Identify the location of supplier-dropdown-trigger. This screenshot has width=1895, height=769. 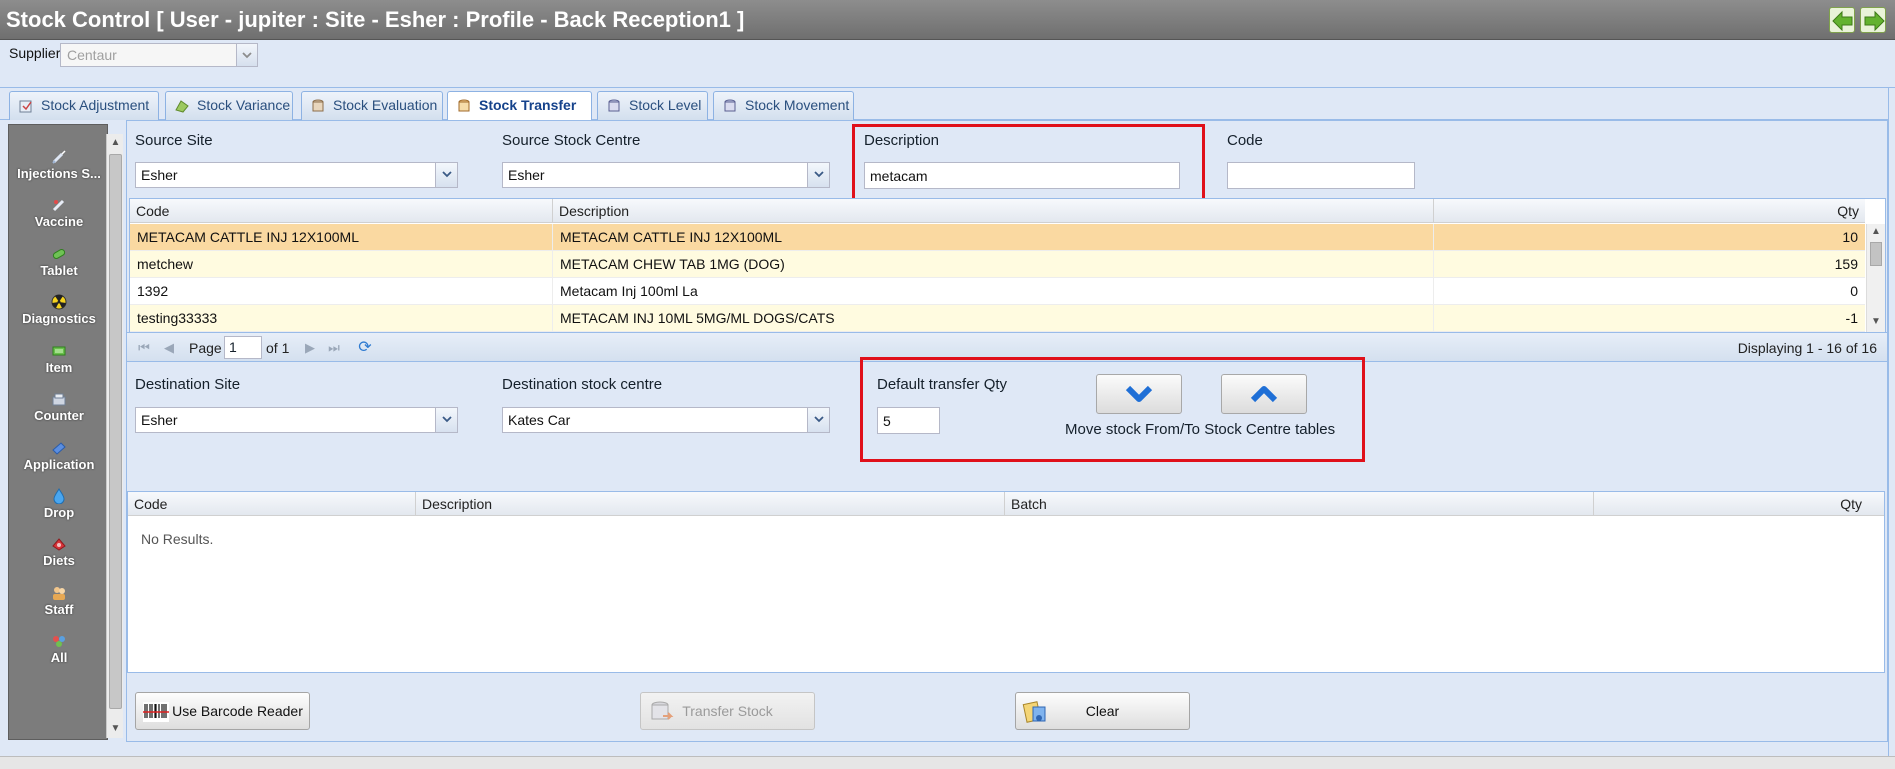
(247, 55).